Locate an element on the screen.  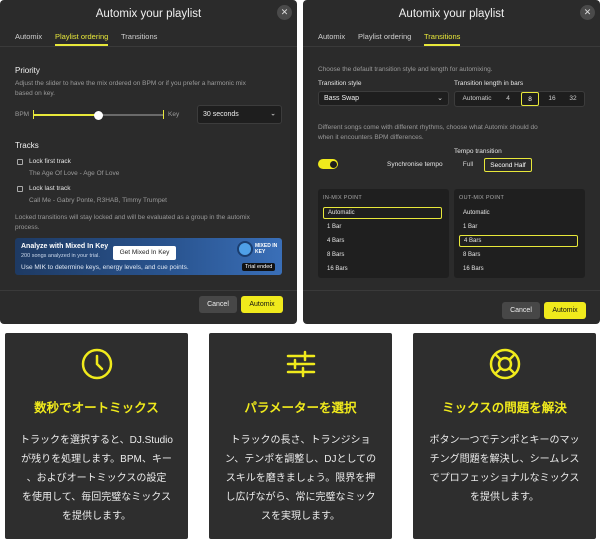
in-mix-option: Automatic is located at coordinates (382, 213).